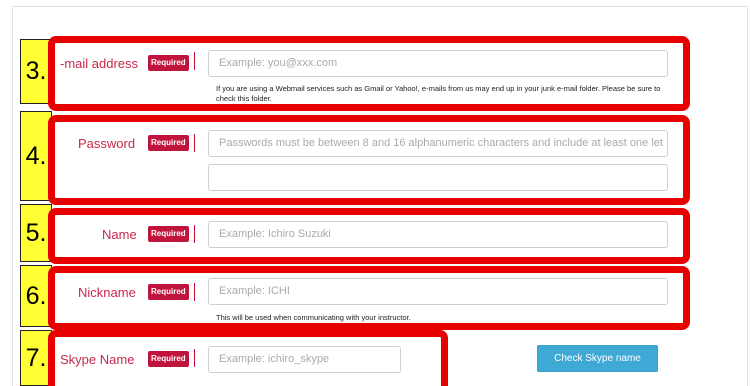  Describe the element at coordinates (194, 61) in the screenshot. I see `email-divider` at that location.